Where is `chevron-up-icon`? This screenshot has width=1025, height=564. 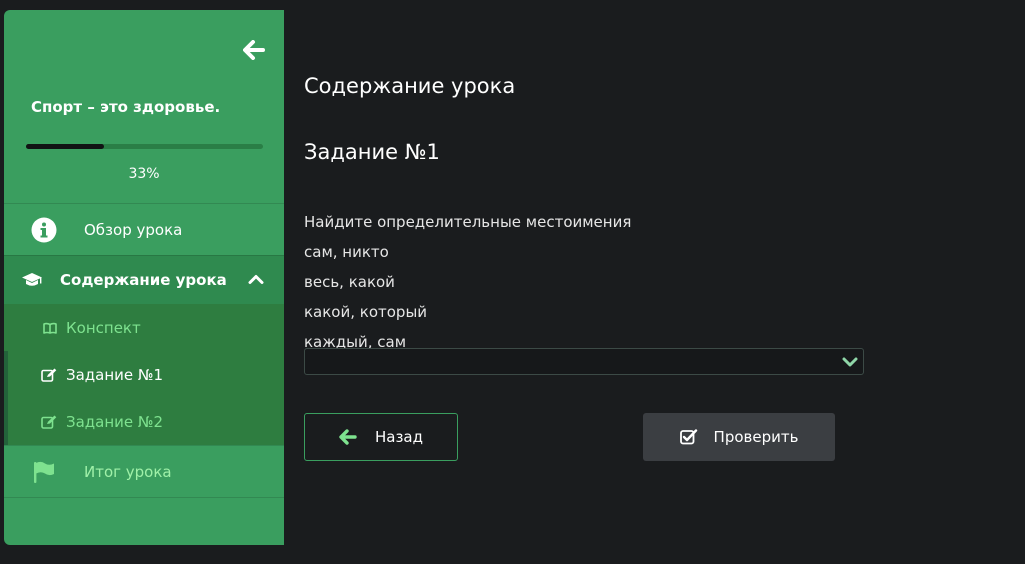 chevron-up-icon is located at coordinates (256, 279).